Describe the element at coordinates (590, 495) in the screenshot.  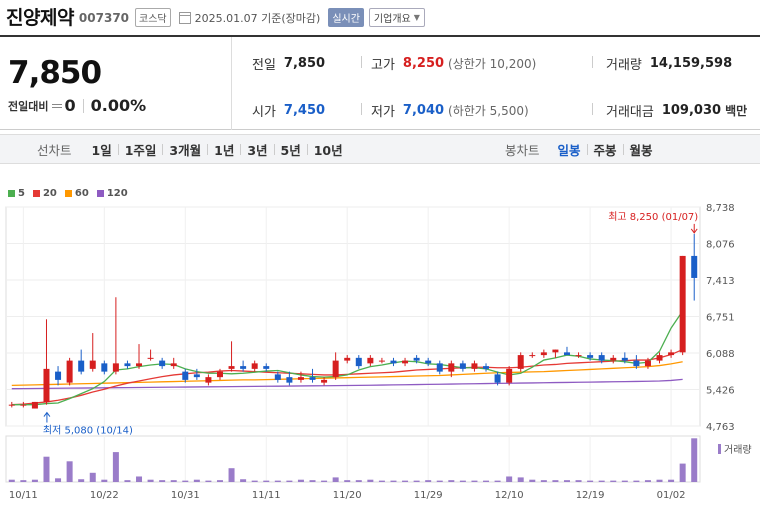
I see `x-tick-label: 12/19` at that location.